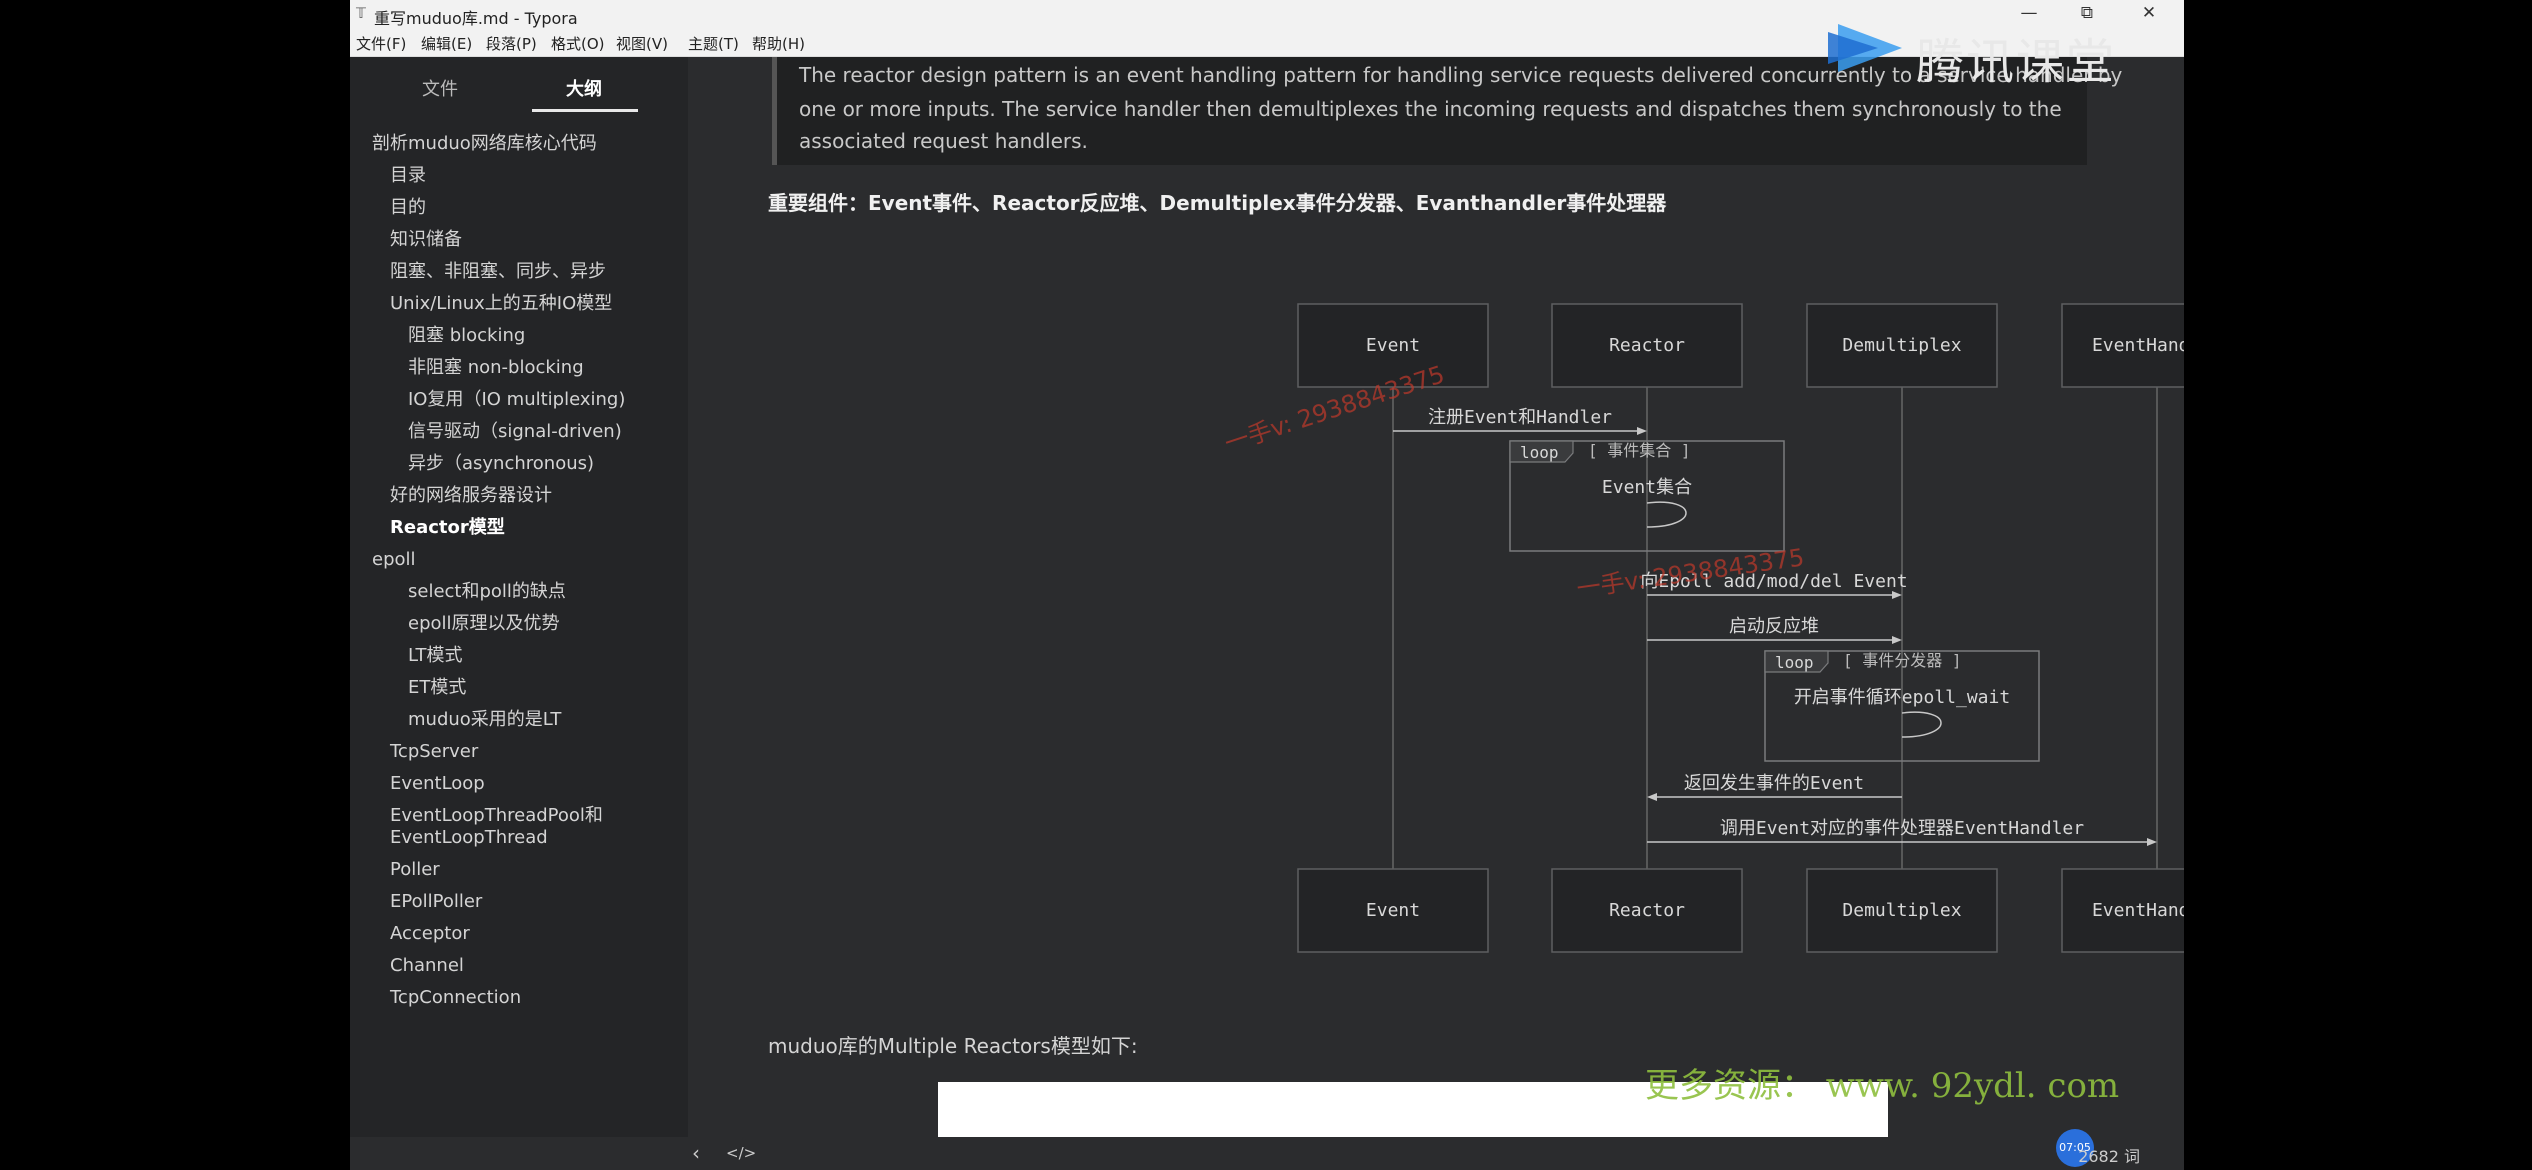 The height and width of the screenshot is (1170, 2532). What do you see at coordinates (501, 464) in the screenshot?
I see `outline-item: 异步（asynchronous)` at bounding box center [501, 464].